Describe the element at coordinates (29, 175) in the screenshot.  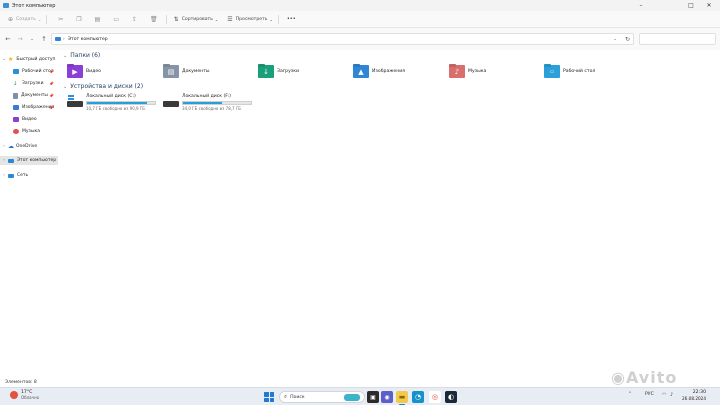
I see `sidebar-item-network: › Сеть` at that location.